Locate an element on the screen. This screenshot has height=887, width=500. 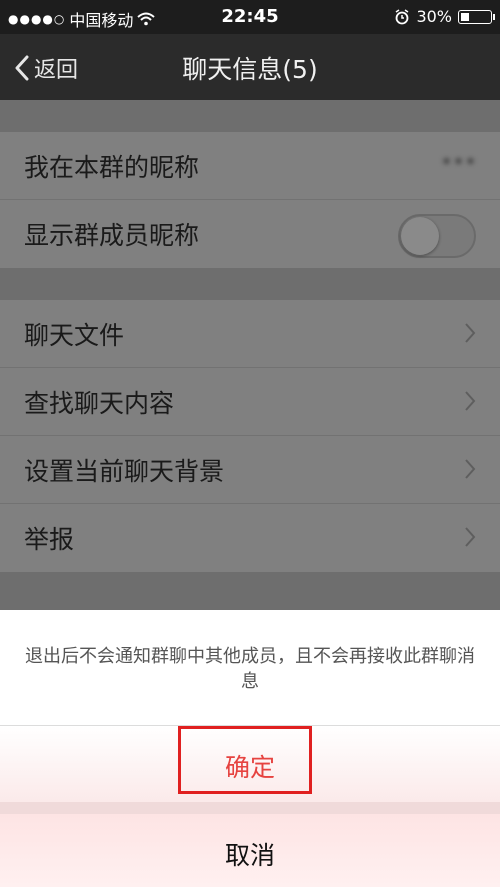
show-member-nicknames-row: 显示群成员昵称 is located at coordinates (250, 234).